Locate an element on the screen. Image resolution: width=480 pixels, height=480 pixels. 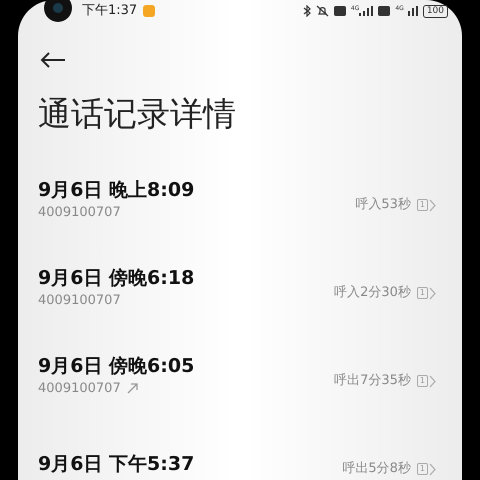
call-datetime: 9月6日 傍晚6:18 is located at coordinates (116, 278).